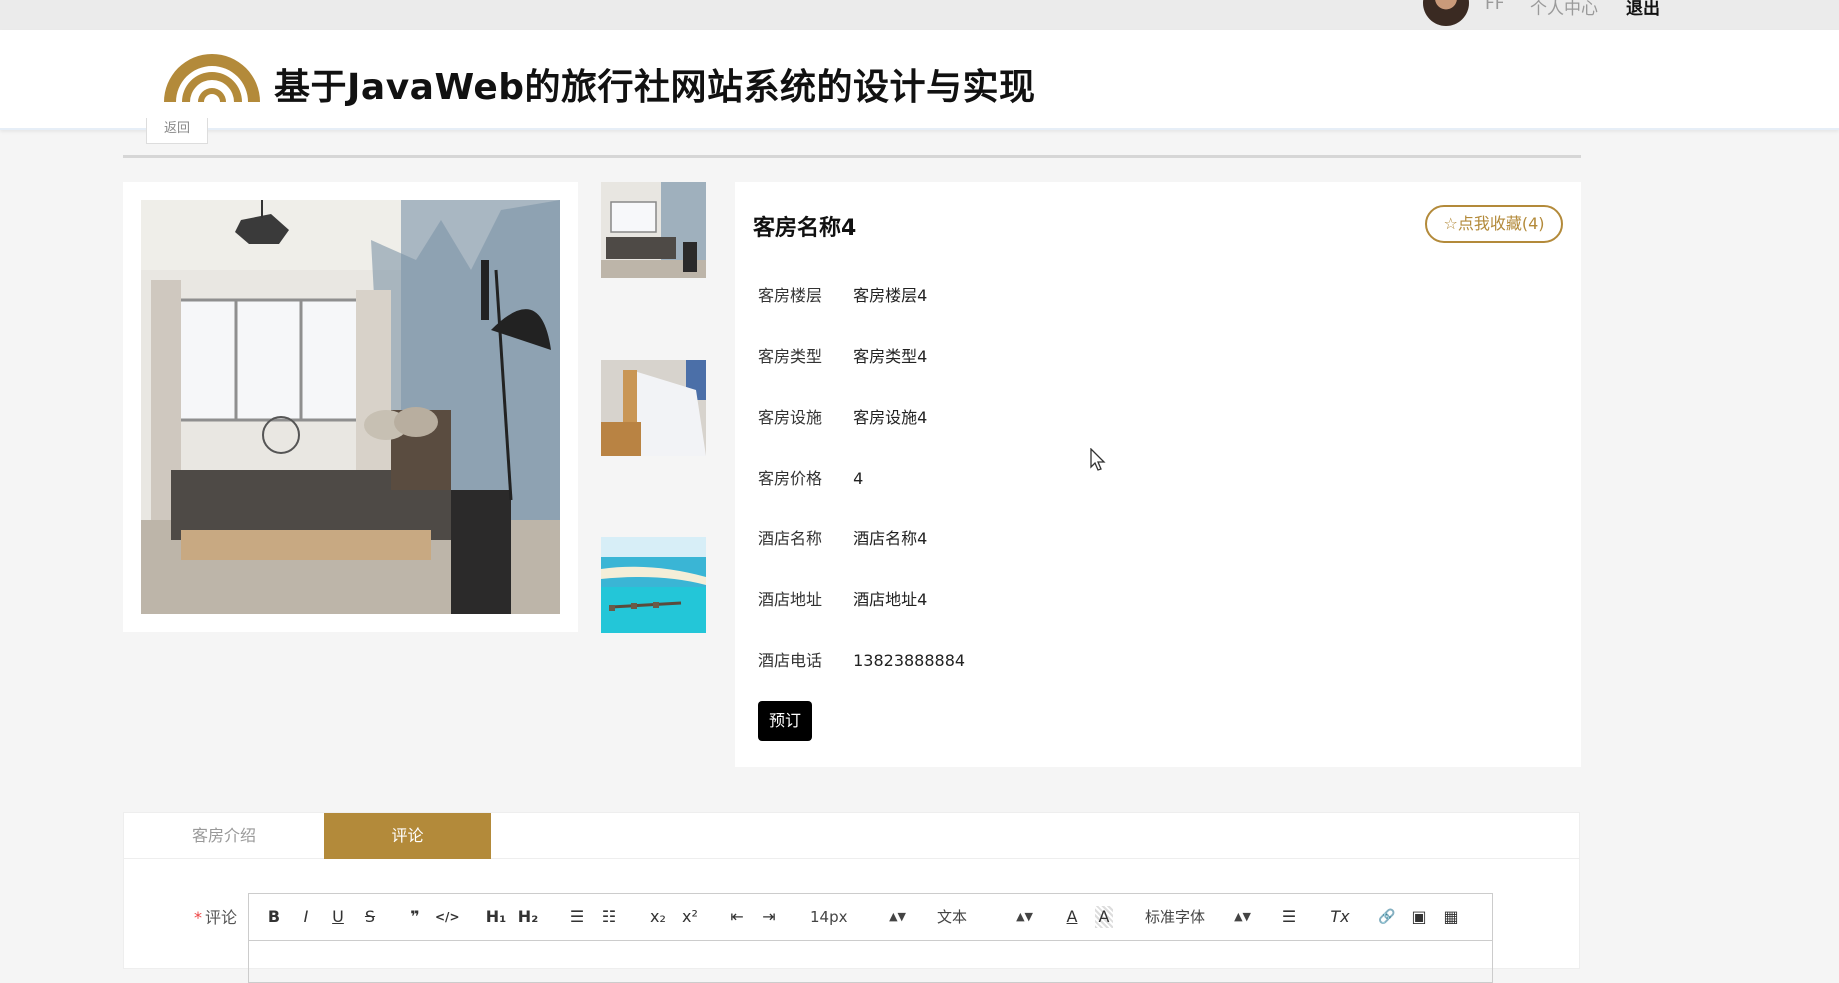 This screenshot has width=1839, height=983. I want to click on logout-link: 退出, so click(1643, 9).